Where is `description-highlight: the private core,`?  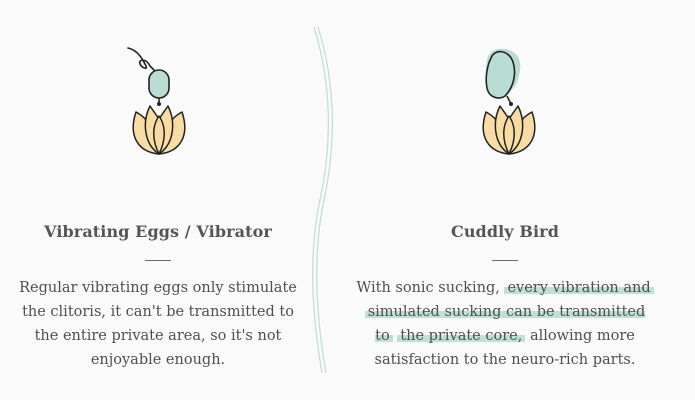
description-highlight: the private core, is located at coordinates (461, 336).